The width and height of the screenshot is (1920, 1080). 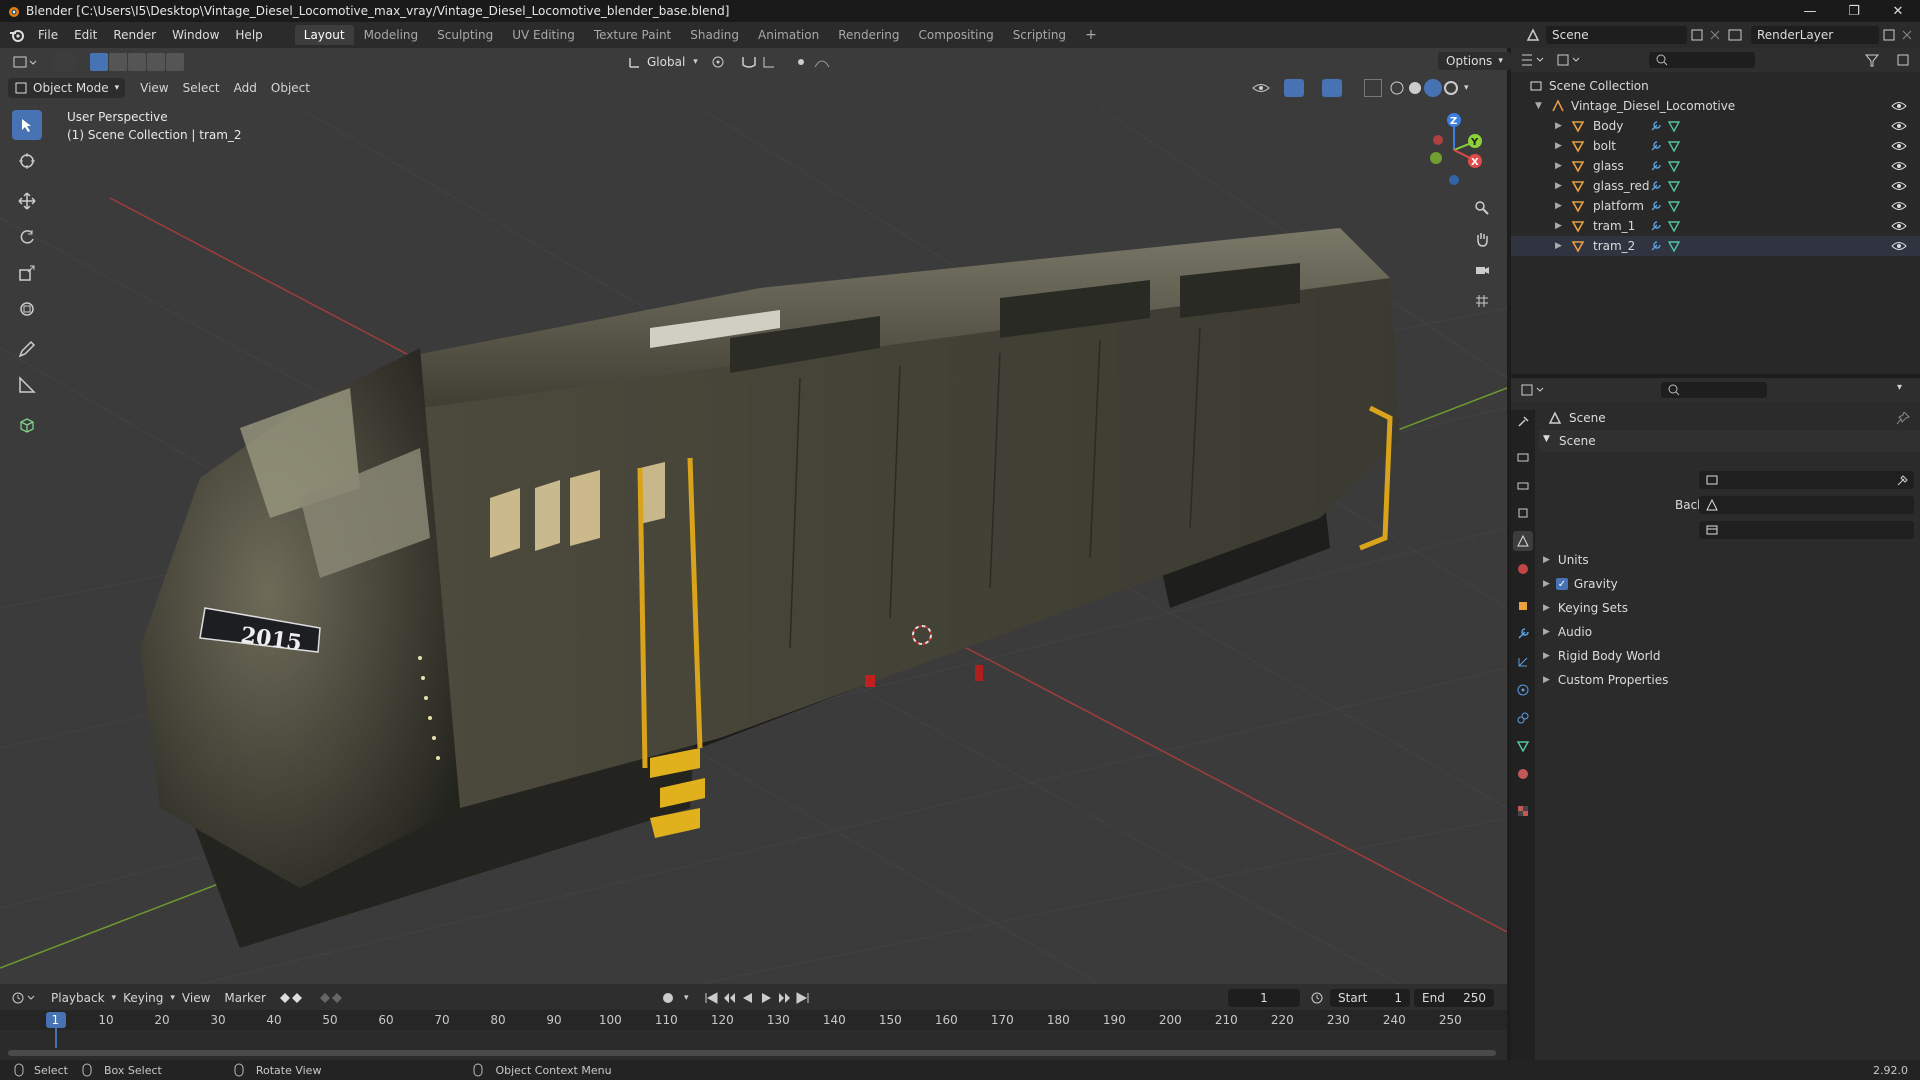 I want to click on close-window-button: ✕, so click(x=1898, y=11).